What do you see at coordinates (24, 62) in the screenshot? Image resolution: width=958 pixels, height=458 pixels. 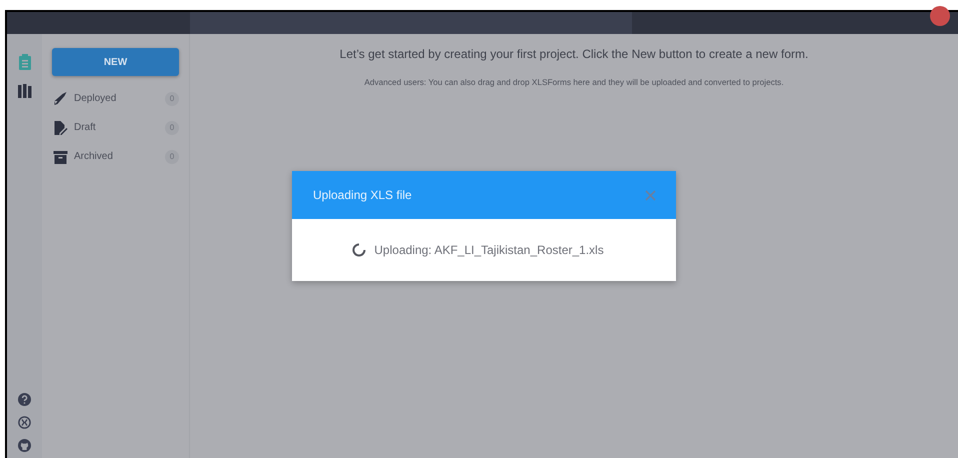 I see `clipboard-icon` at bounding box center [24, 62].